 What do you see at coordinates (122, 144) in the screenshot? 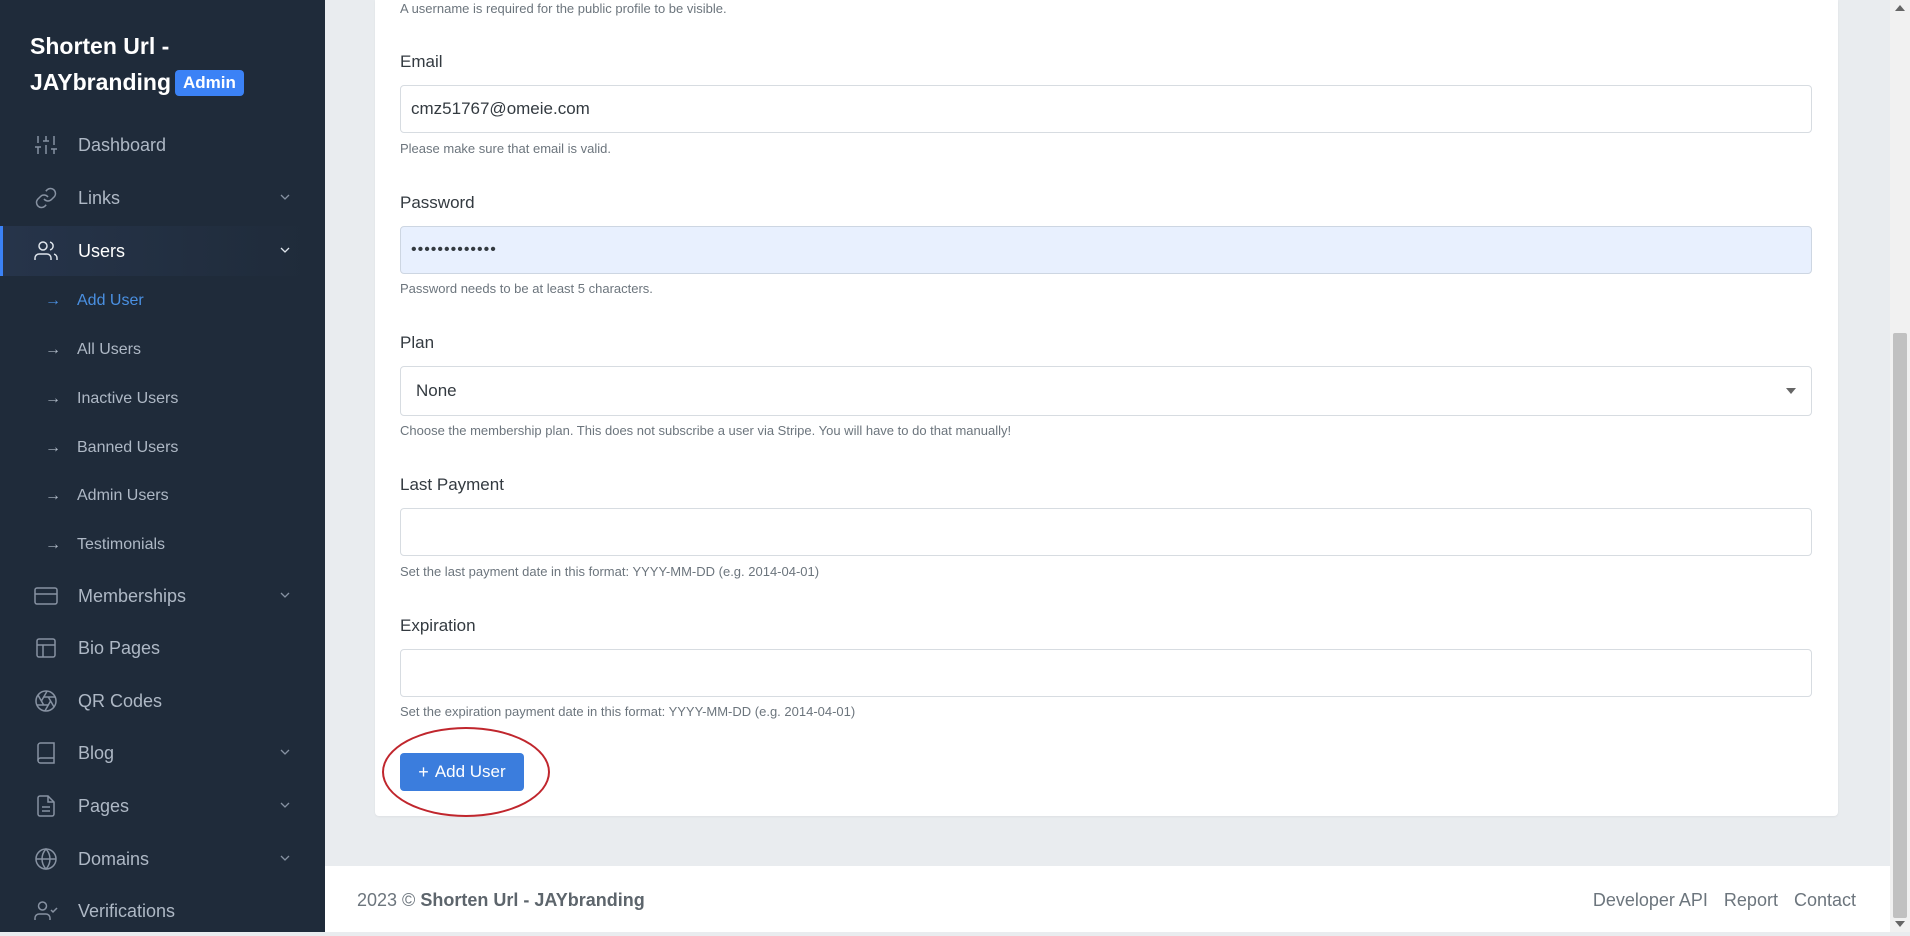
I see `sidebar-item-label: Dashboard` at bounding box center [122, 144].